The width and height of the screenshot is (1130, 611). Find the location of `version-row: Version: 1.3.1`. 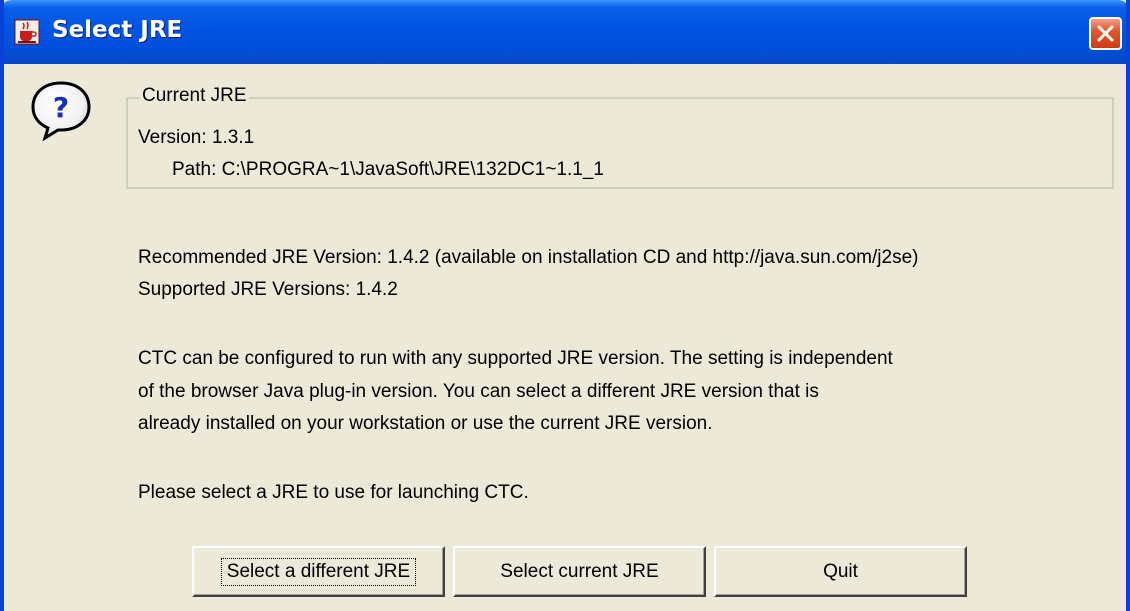

version-row: Version: 1.3.1 is located at coordinates (196, 138).